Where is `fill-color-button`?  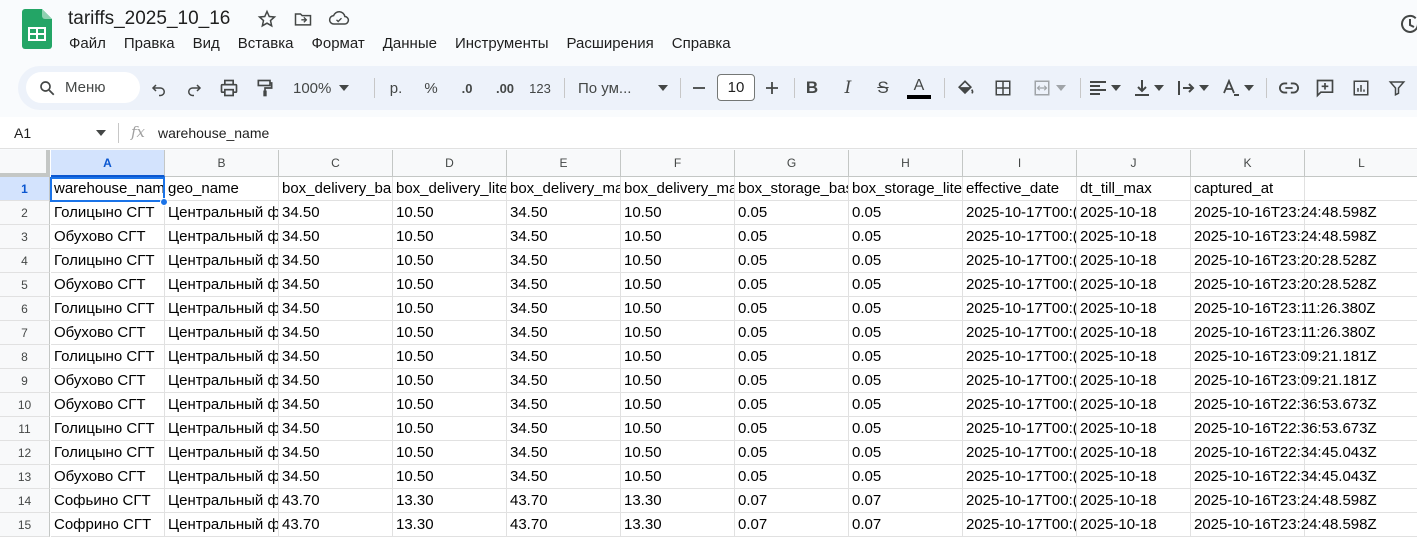 fill-color-button is located at coordinates (965, 88).